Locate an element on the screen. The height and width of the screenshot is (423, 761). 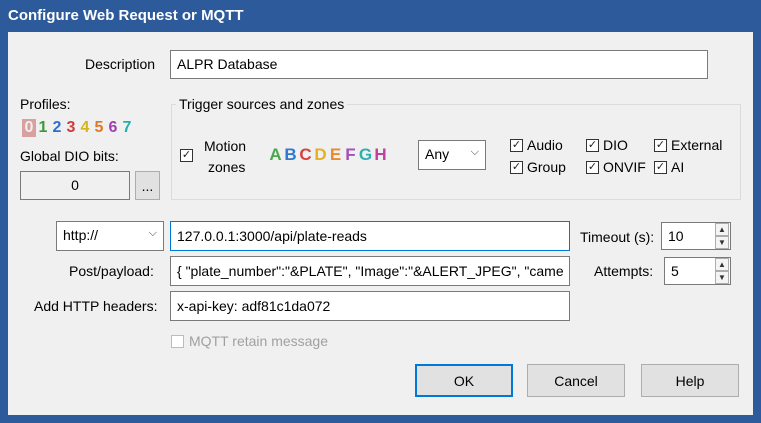
payload-label: Post/payload: is located at coordinates (111, 271).